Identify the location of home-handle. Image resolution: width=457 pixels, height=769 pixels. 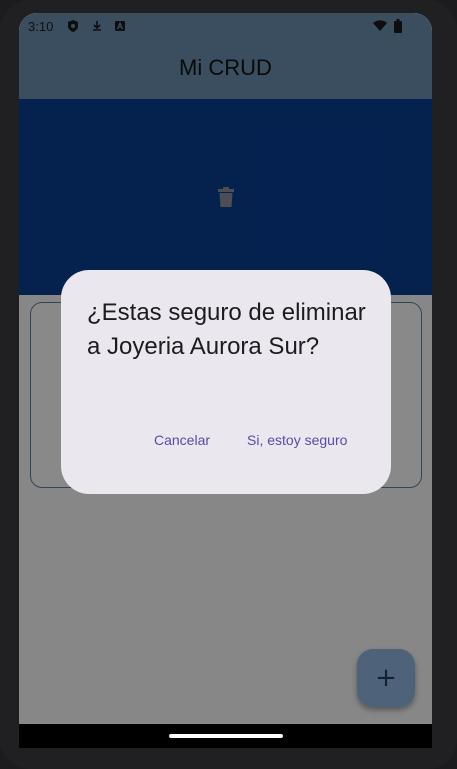
(226, 736).